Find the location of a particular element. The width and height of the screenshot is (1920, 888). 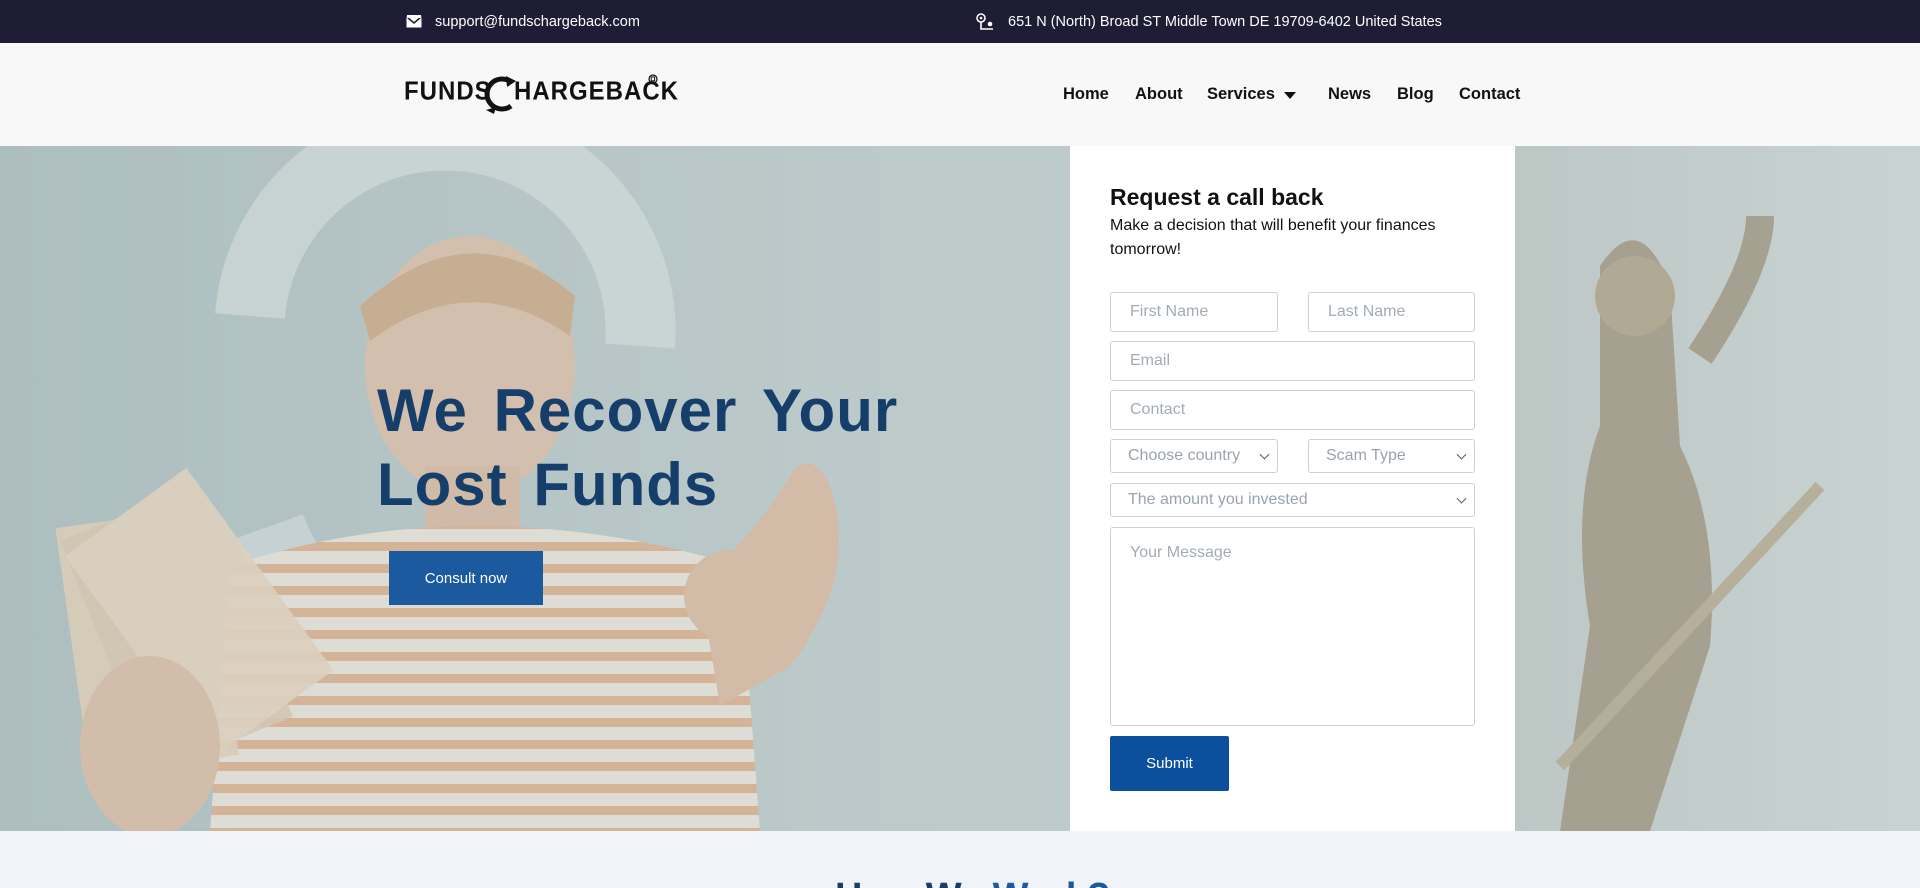

amount-invested-select: The amount you invested is located at coordinates (1292, 500).